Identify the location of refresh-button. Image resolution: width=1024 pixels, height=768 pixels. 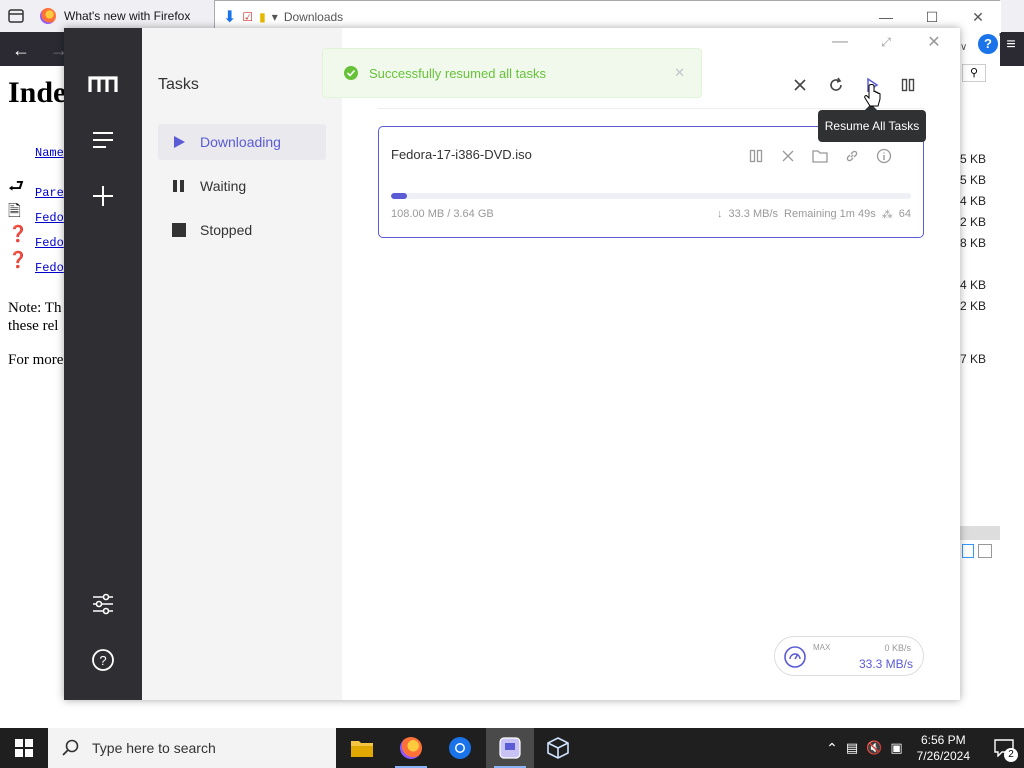
(836, 85).